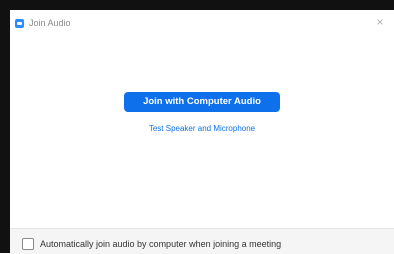  Describe the element at coordinates (50, 23) in the screenshot. I see `window-title: Join Audio` at that location.